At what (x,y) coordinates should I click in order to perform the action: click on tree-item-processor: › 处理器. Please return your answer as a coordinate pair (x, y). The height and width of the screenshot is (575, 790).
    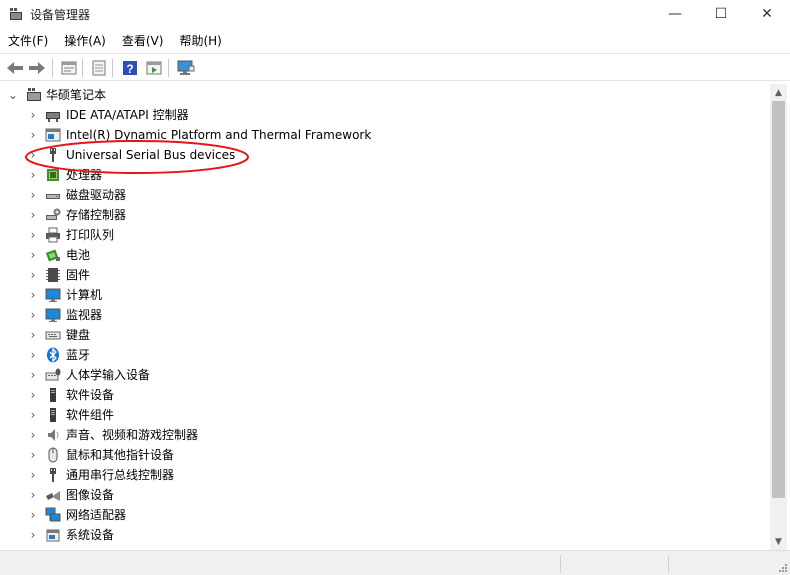
    Looking at the image, I should click on (385, 175).